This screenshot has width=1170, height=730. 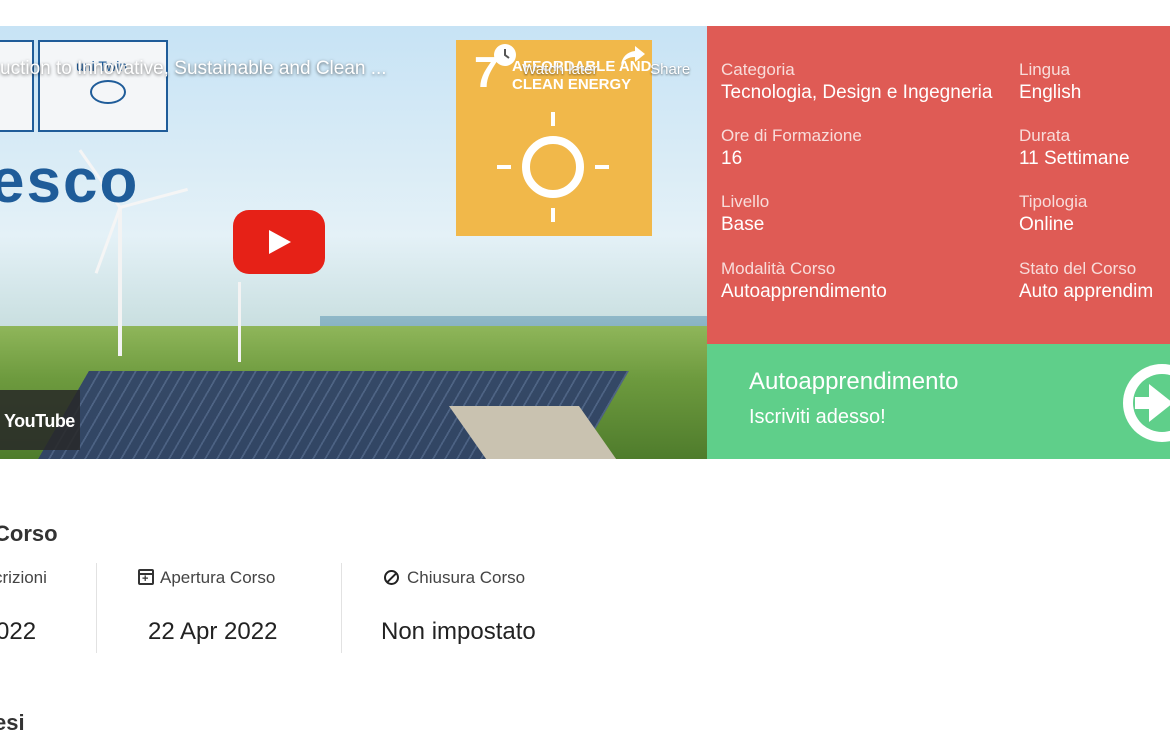 I want to click on arrow-right-circle-icon, so click(x=1146, y=403).